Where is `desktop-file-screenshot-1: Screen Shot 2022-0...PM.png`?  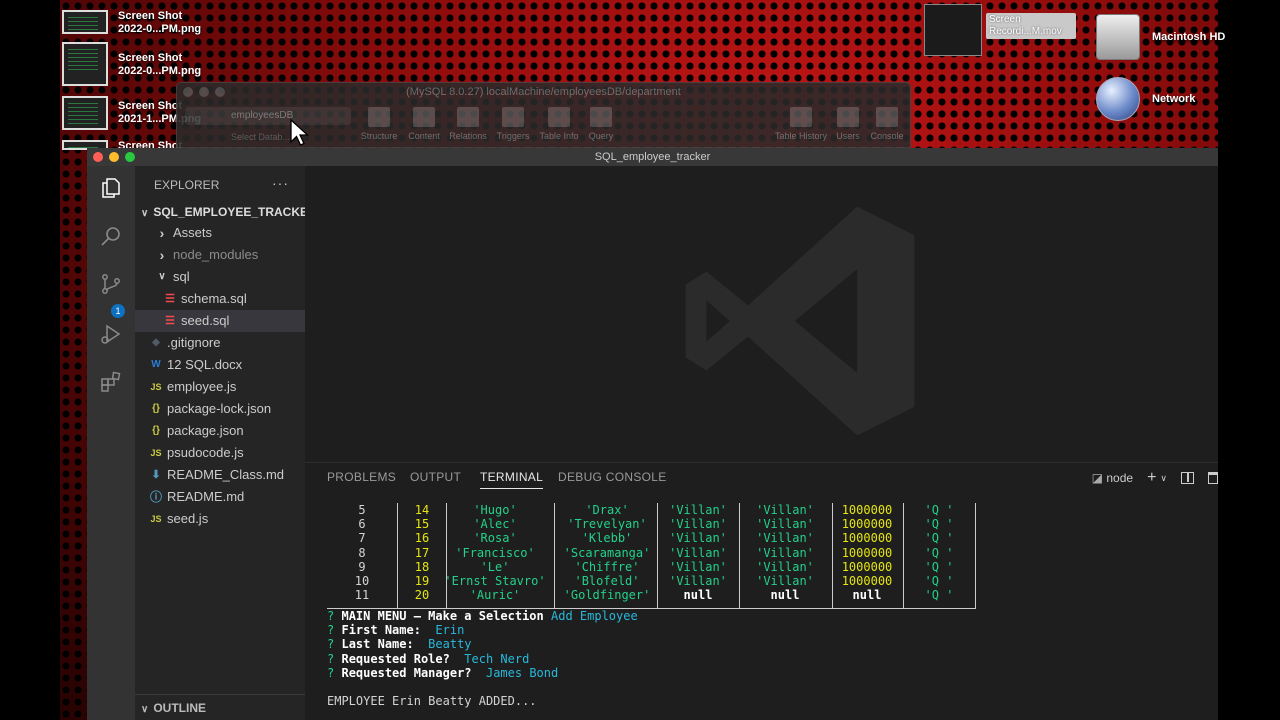
desktop-file-screenshot-1: Screen Shot 2022-0...PM.png is located at coordinates (135, 23).